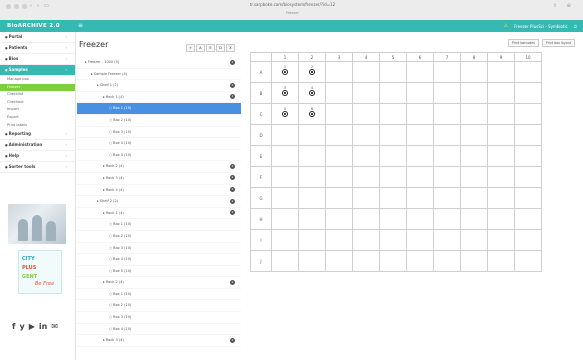 The image size is (583, 360). I want to click on mail-icon: ✉, so click(54, 326).